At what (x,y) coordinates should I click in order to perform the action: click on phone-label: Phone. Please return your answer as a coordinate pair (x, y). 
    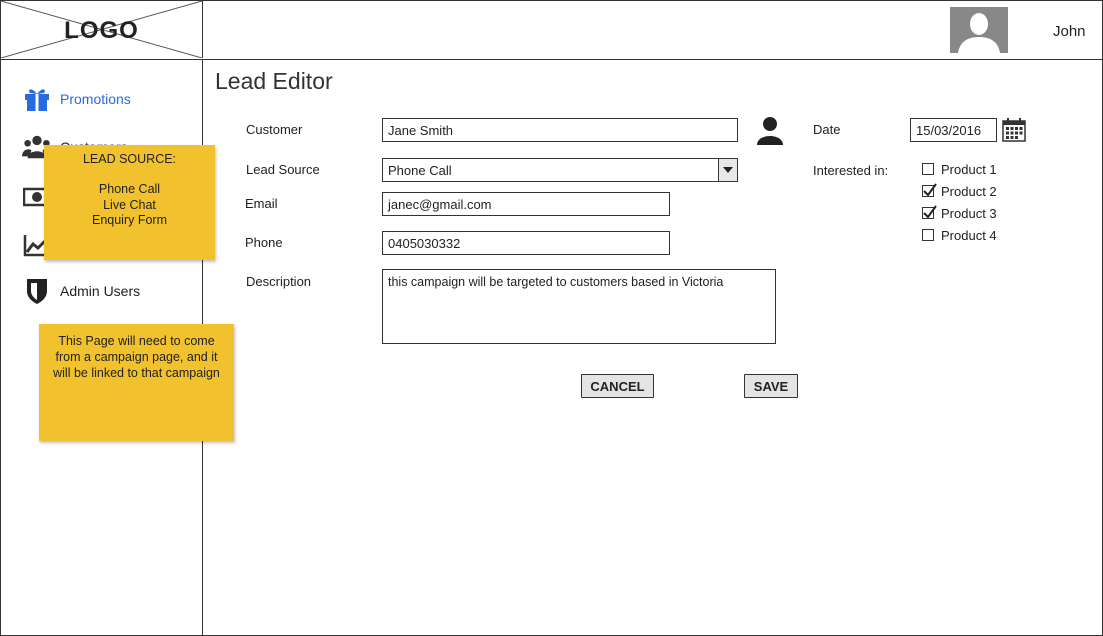
    Looking at the image, I should click on (264, 242).